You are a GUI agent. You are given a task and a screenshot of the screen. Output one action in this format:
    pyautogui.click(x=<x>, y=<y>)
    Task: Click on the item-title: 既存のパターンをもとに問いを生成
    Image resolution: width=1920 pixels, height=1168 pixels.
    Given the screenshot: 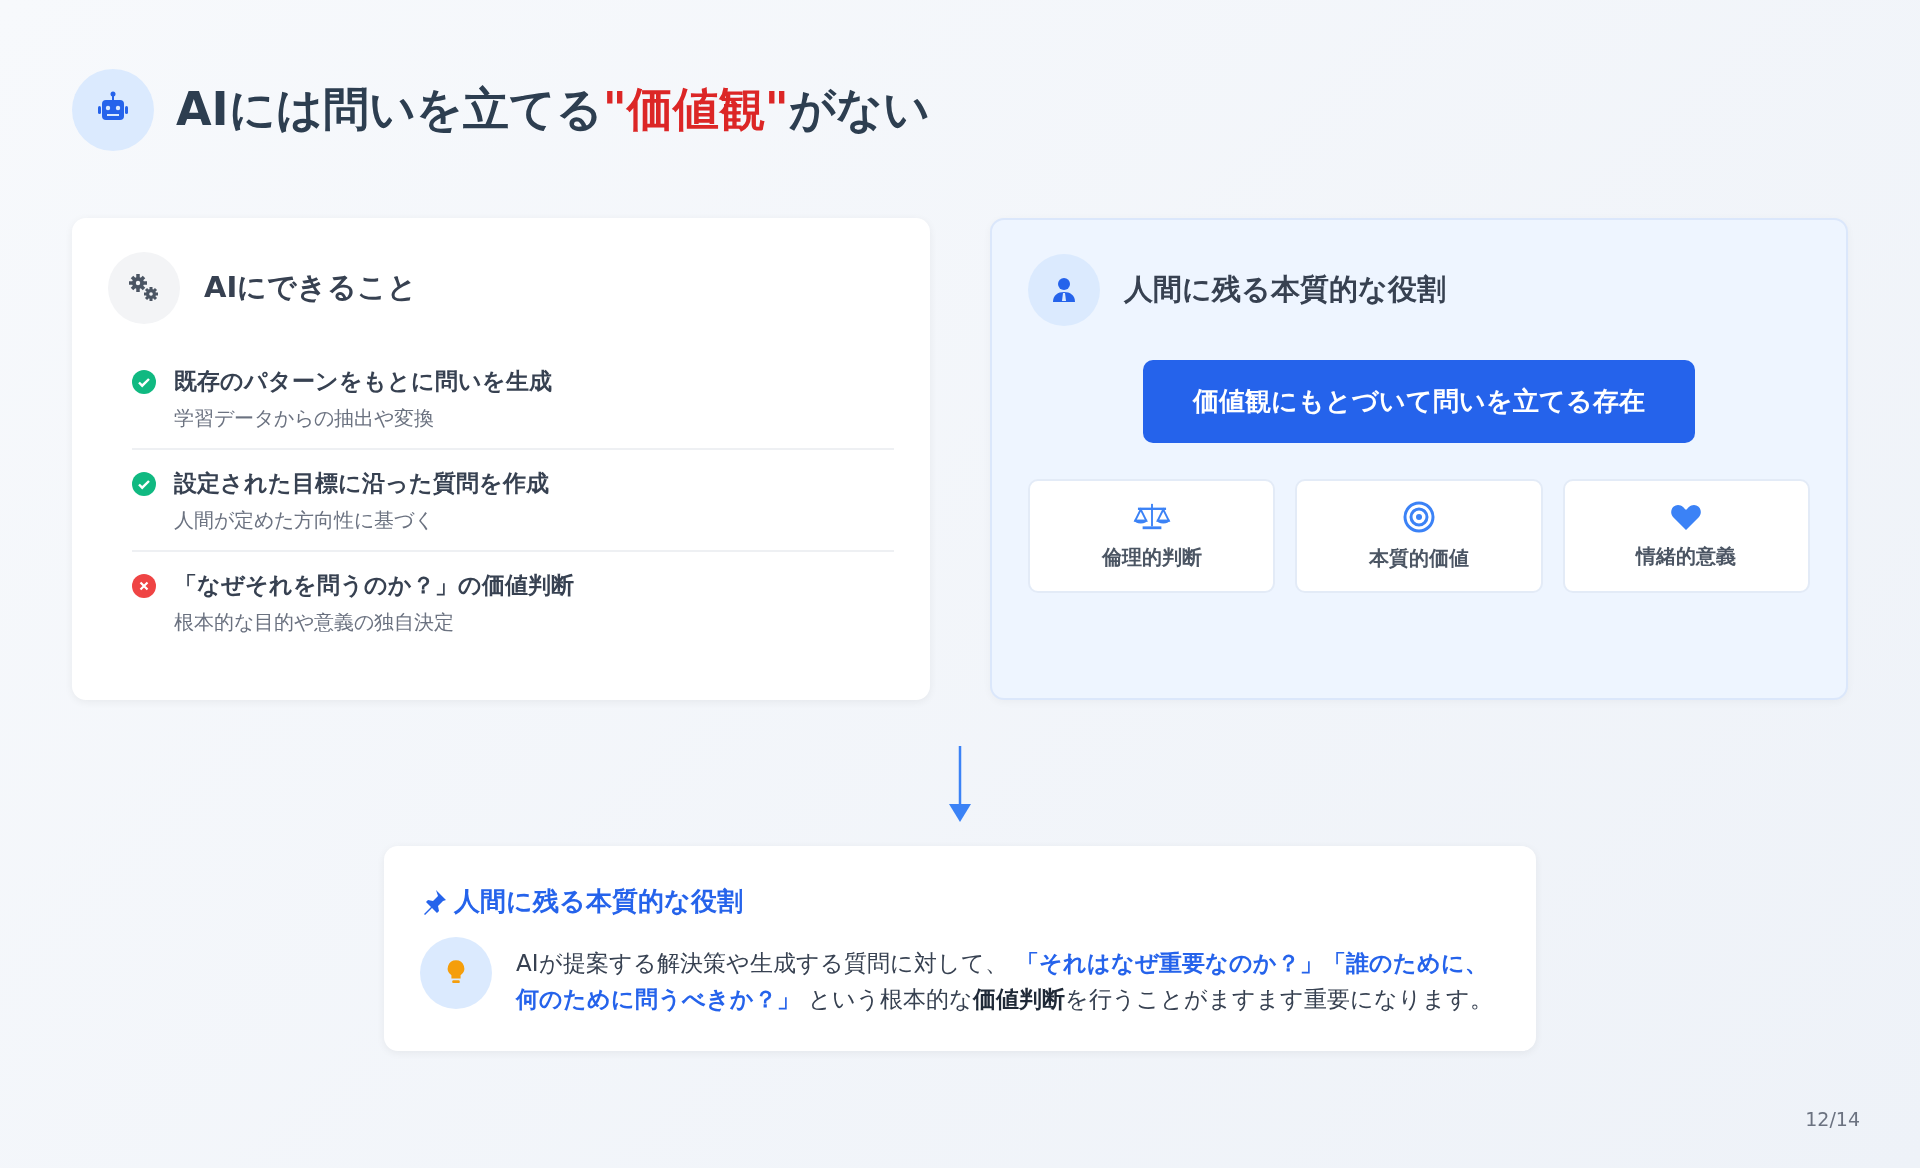 What is the action you would take?
    pyautogui.click(x=363, y=381)
    